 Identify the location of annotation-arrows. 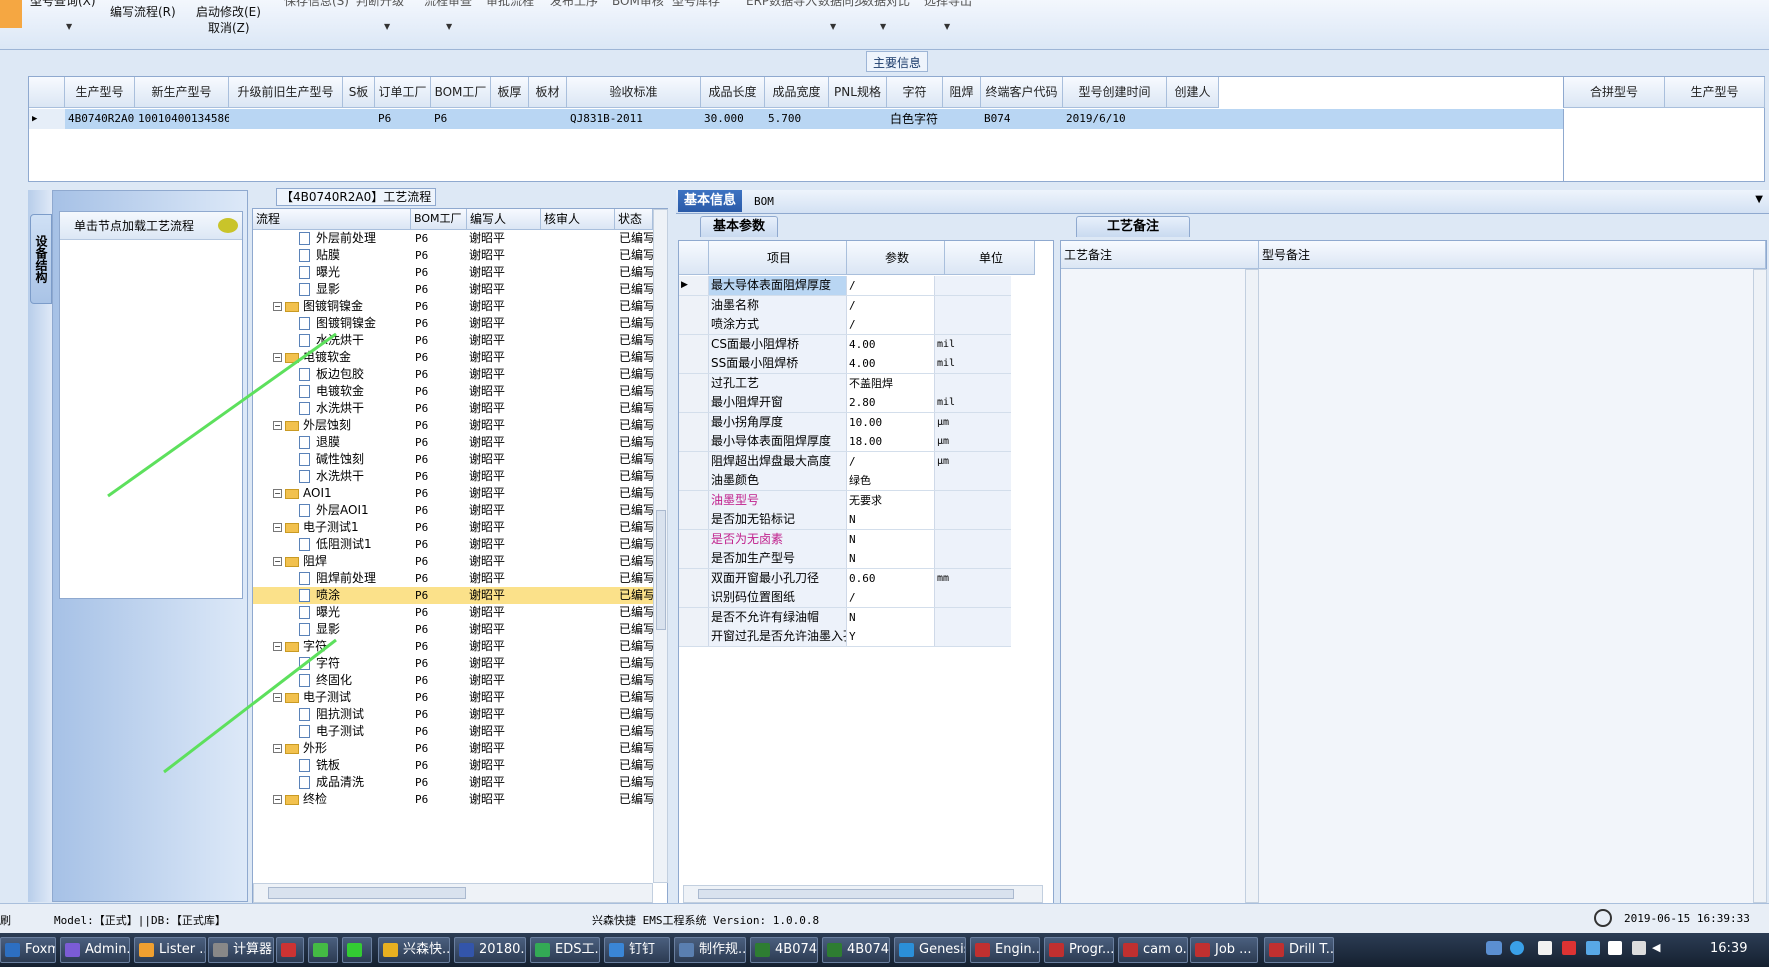
(222, 553).